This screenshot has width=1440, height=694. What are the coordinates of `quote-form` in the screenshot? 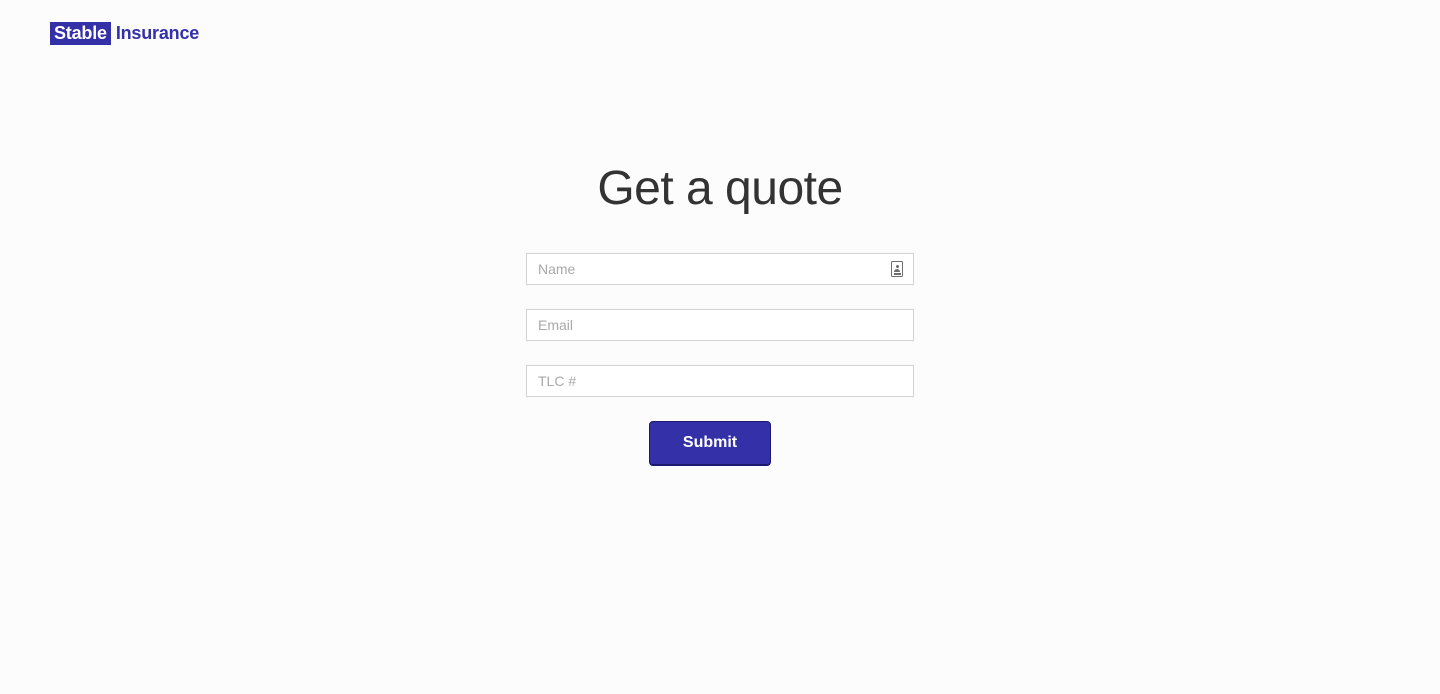 It's located at (720, 337).